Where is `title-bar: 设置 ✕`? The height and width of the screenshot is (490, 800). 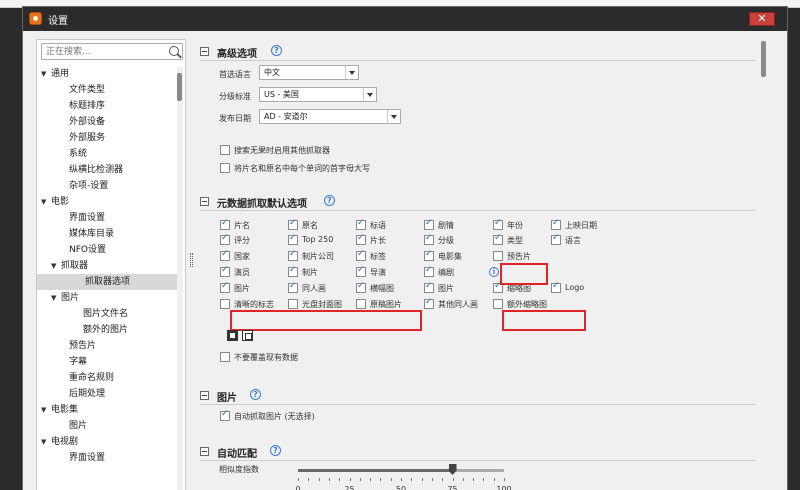
title-bar: 设置 ✕ is located at coordinates (405, 19).